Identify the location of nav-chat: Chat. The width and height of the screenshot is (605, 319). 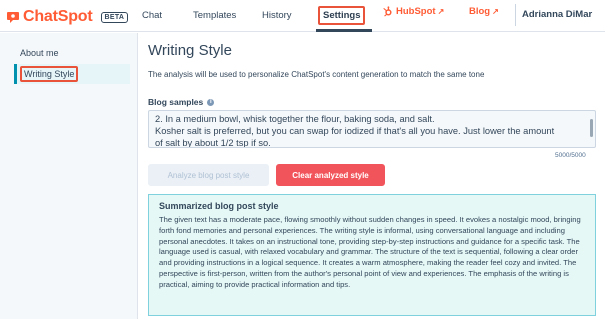
(152, 15).